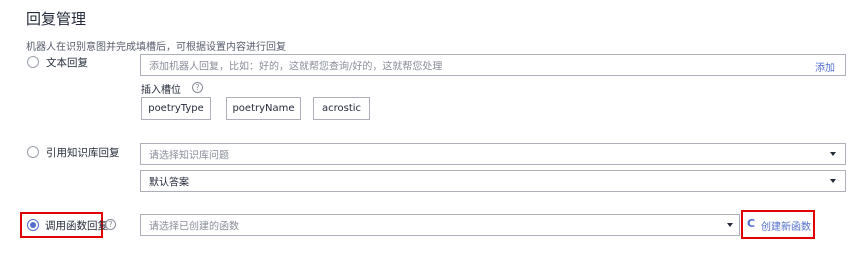 The height and width of the screenshot is (254, 865). What do you see at coordinates (169, 183) in the screenshot?
I see `kb-answer-value: 默认答案` at bounding box center [169, 183].